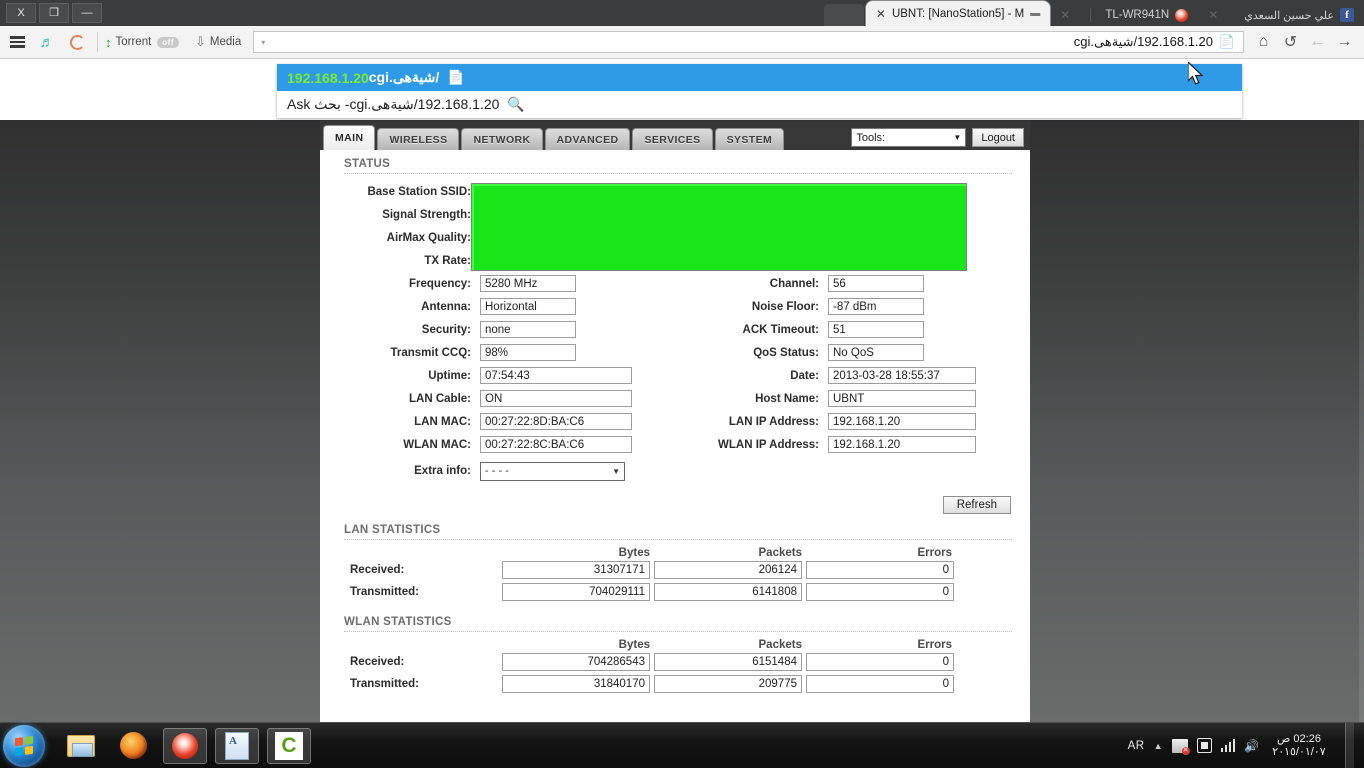 Image resolution: width=1364 pixels, height=768 pixels. Describe the element at coordinates (556, 444) in the screenshot. I see `field-value: 00:27:22:8C:BA:C6` at that location.